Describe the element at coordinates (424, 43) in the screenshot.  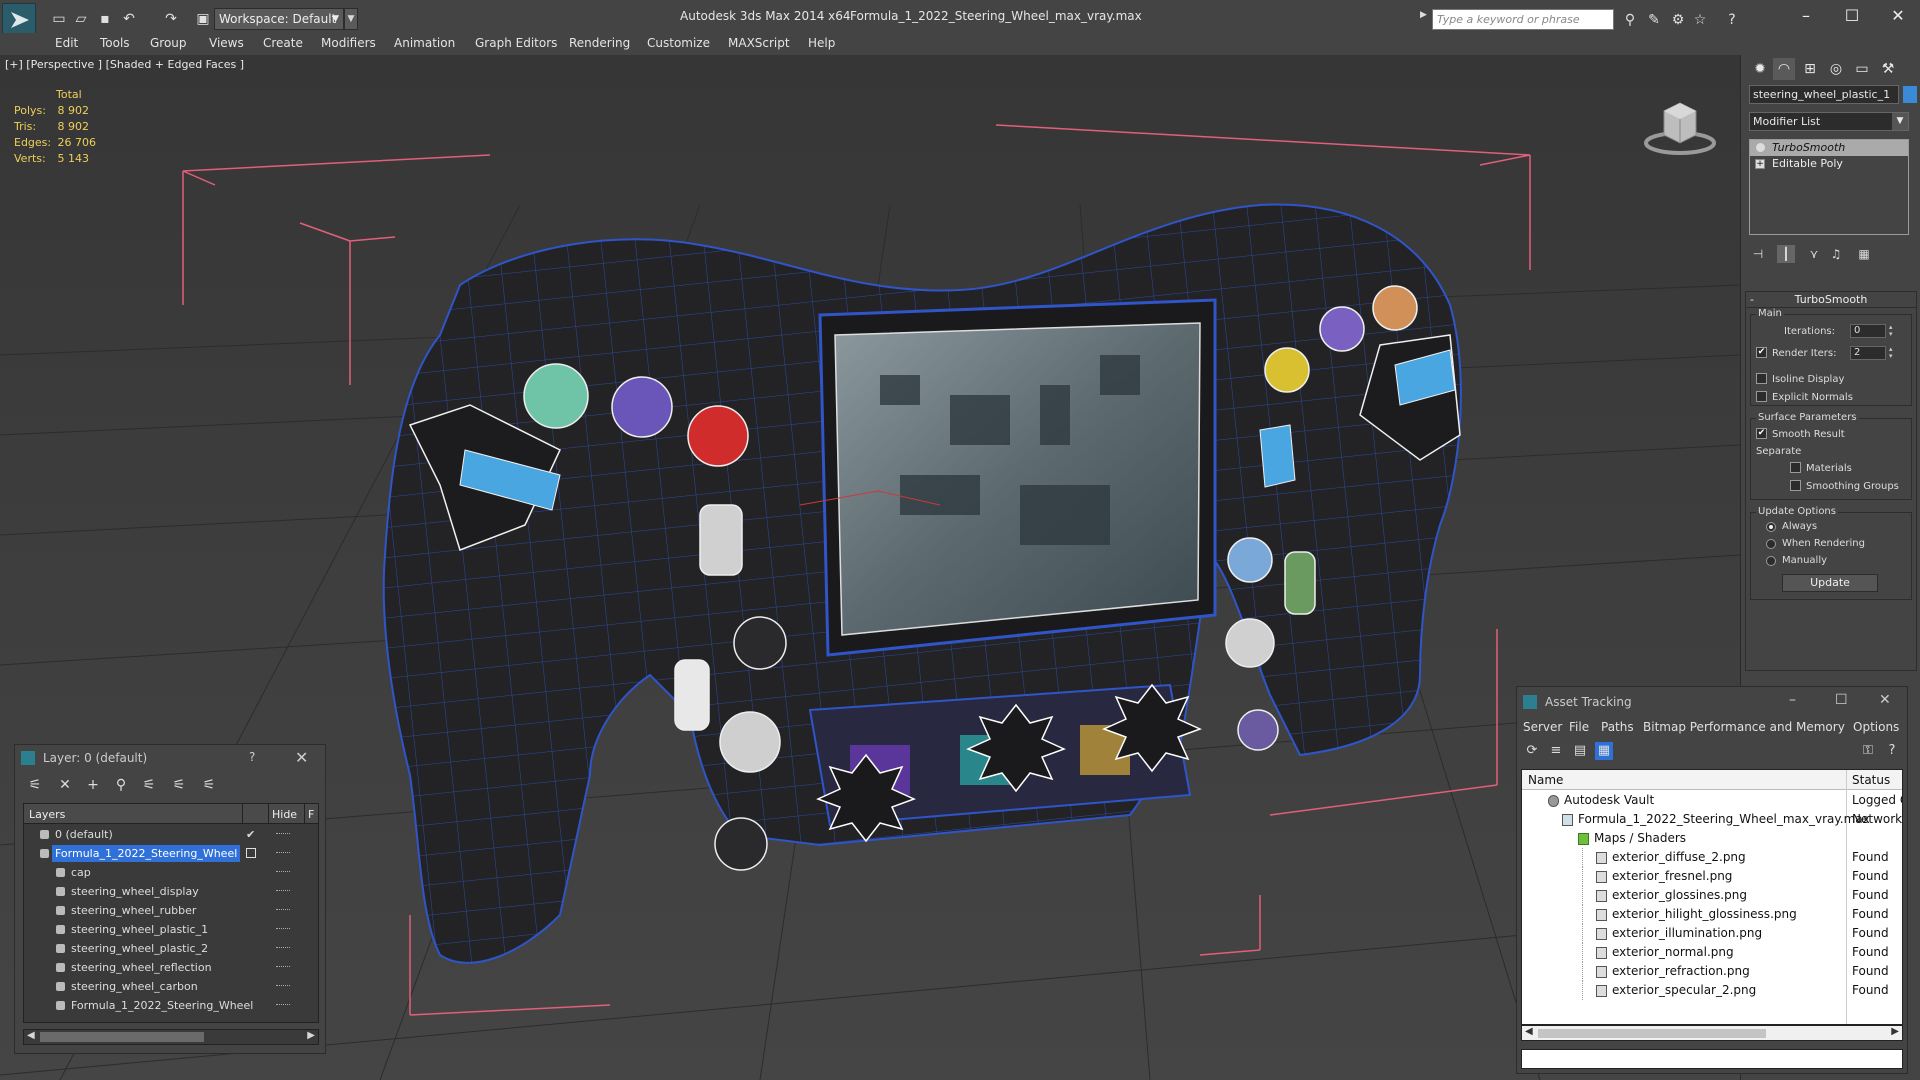
I see `menu-animation: Animation` at that location.